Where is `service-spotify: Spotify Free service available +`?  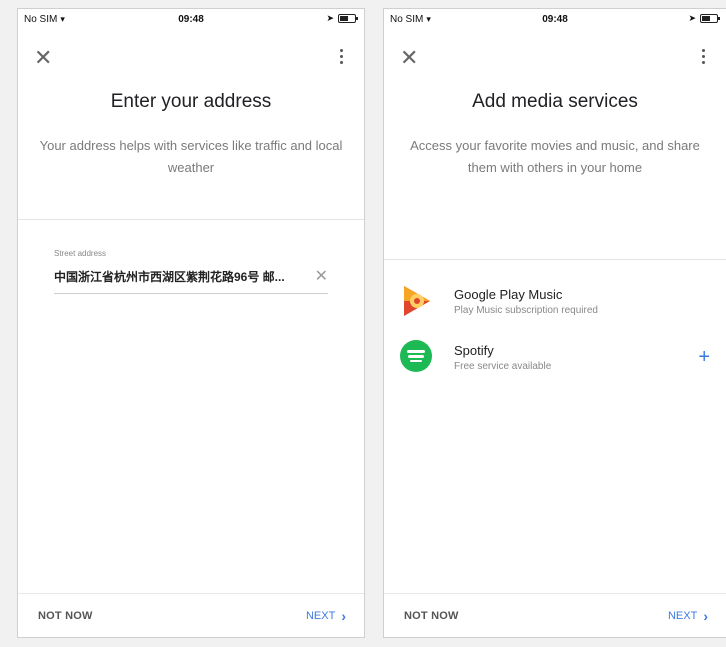
service-spotify: Spotify Free service available + is located at coordinates (555, 357).